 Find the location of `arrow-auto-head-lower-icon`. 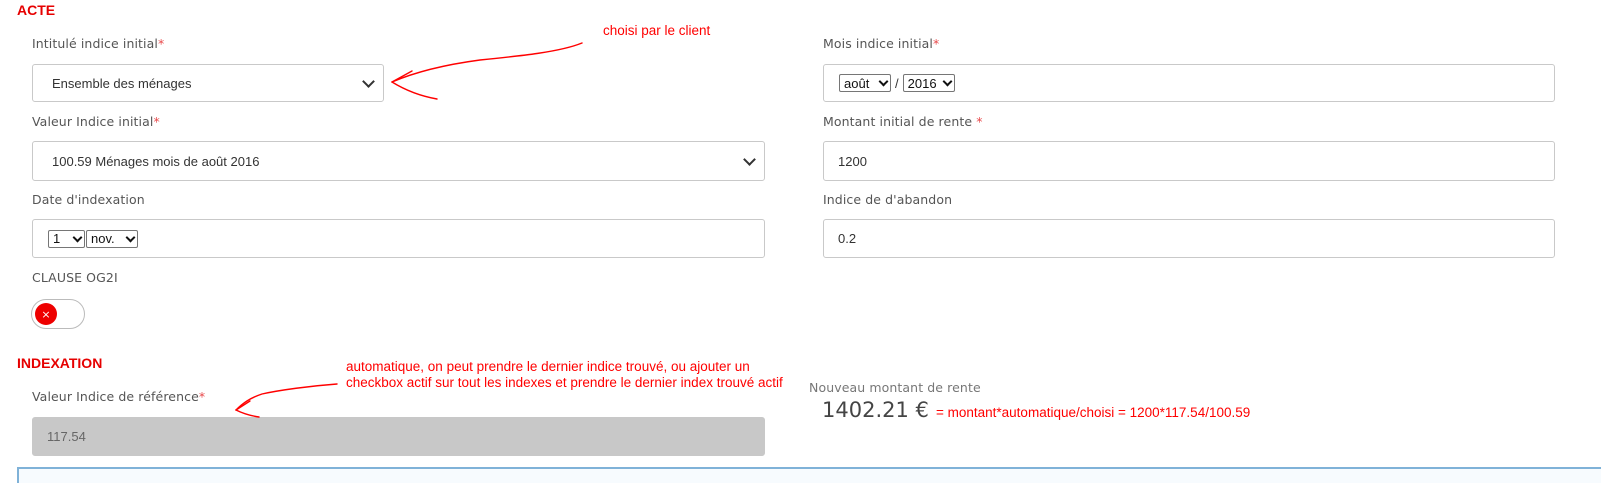

arrow-auto-head-lower-icon is located at coordinates (247, 413).